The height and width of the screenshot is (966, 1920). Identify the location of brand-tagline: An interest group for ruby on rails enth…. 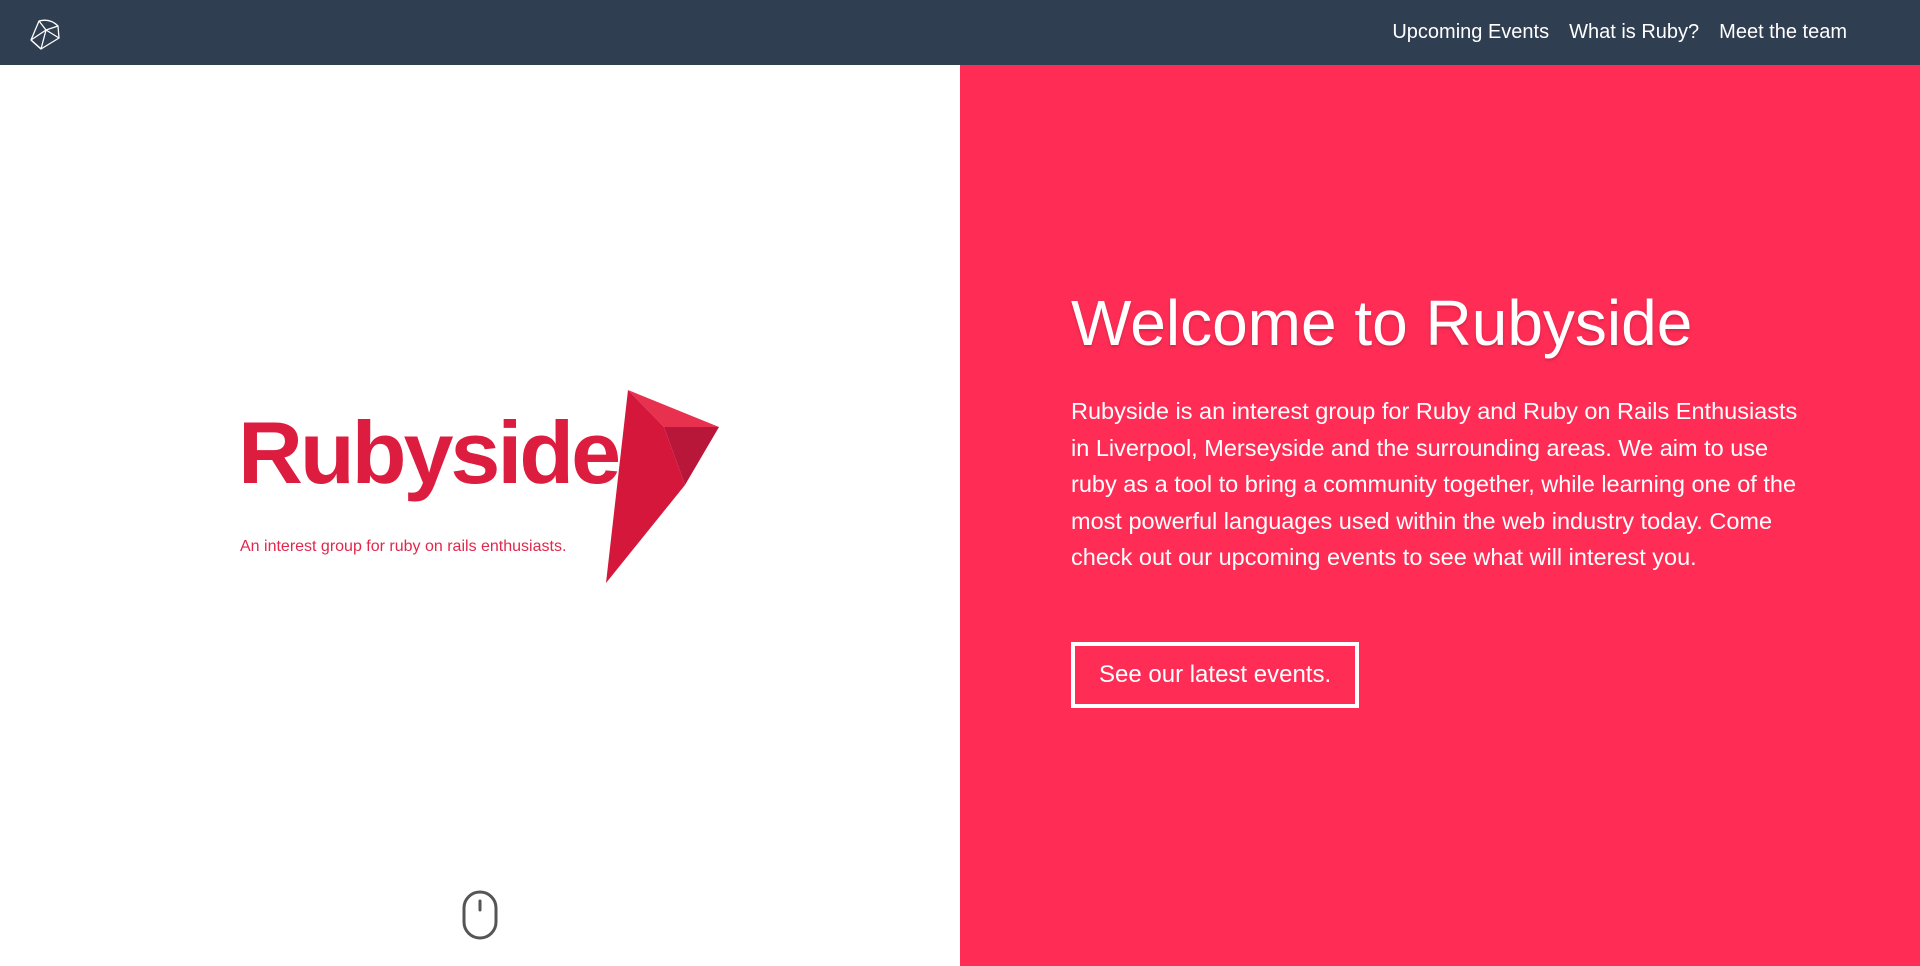
(403, 546).